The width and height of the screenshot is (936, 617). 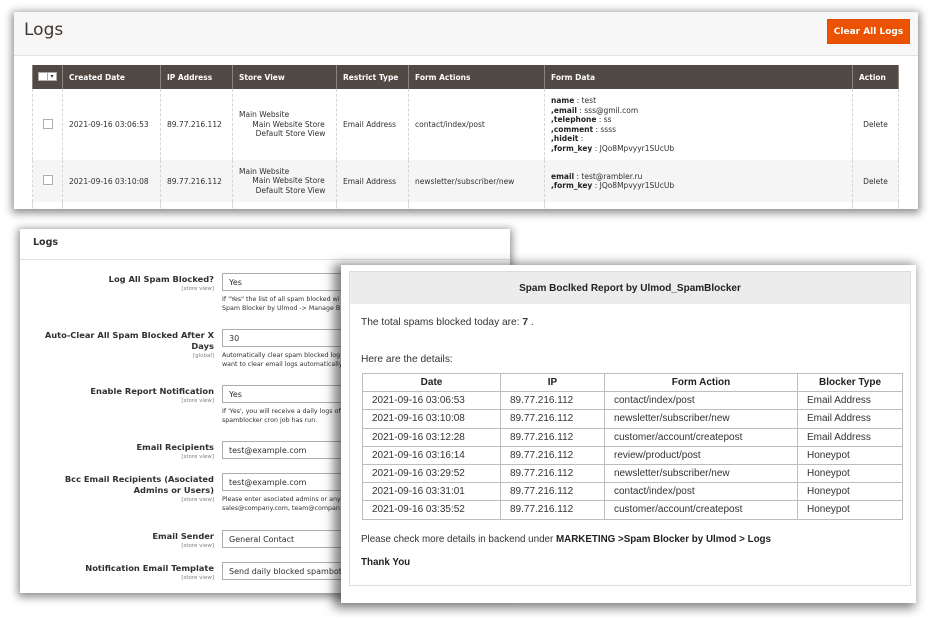 I want to click on mass-select-checkbox, so click(x=43, y=76).